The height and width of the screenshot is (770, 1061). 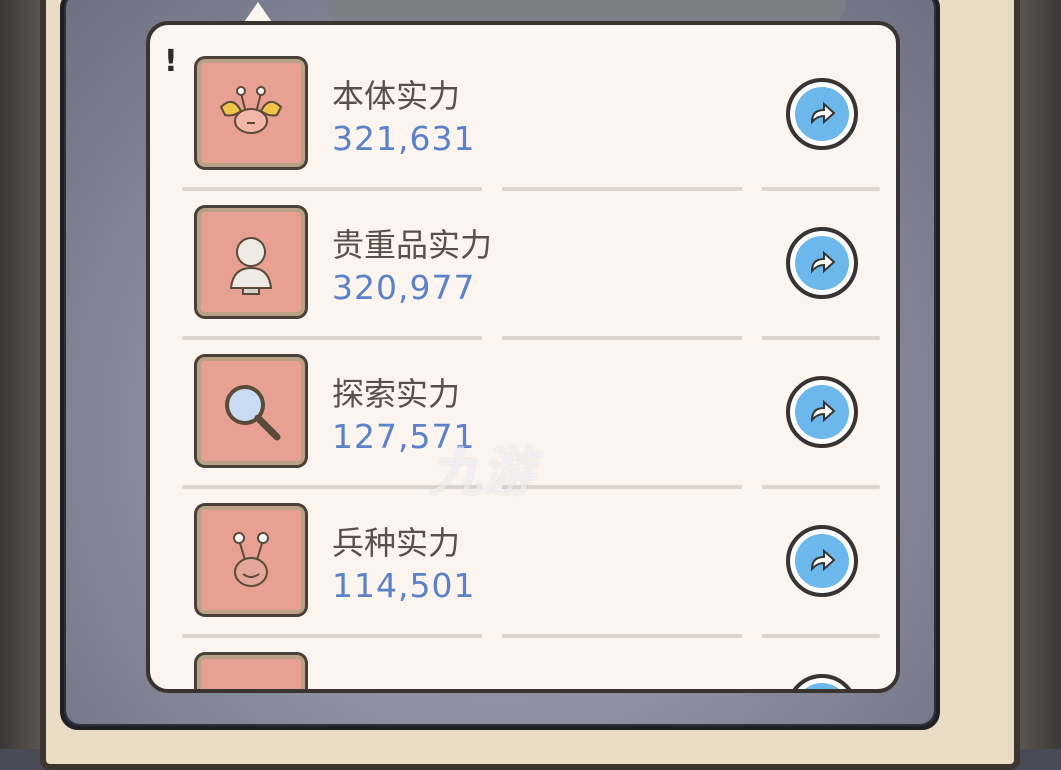 I want to click on watermark-text: 九游, so click(x=482, y=473).